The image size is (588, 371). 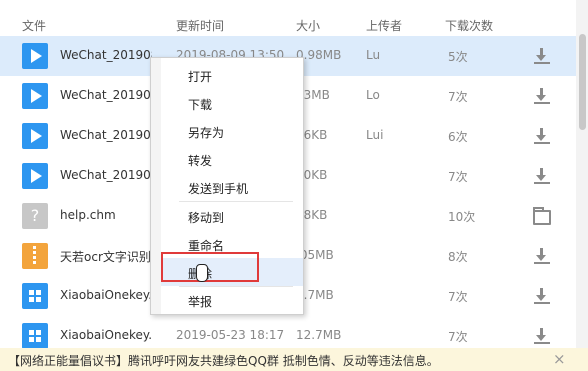 What do you see at coordinates (203, 273) in the screenshot?
I see `mouse-cursor-icon` at bounding box center [203, 273].